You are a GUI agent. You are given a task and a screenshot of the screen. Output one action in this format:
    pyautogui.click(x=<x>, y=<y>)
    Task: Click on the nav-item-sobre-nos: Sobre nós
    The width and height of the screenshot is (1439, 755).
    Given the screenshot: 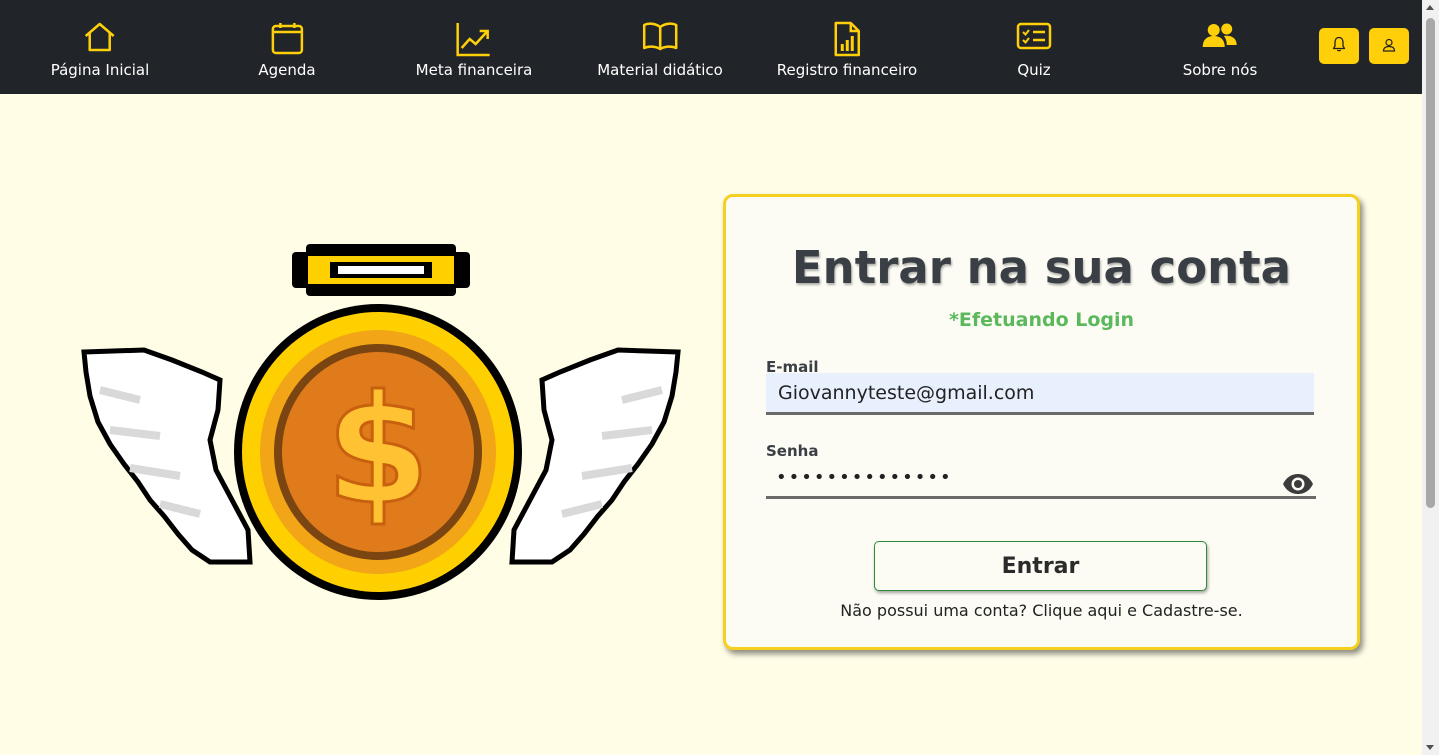 What is the action you would take?
    pyautogui.click(x=1220, y=47)
    